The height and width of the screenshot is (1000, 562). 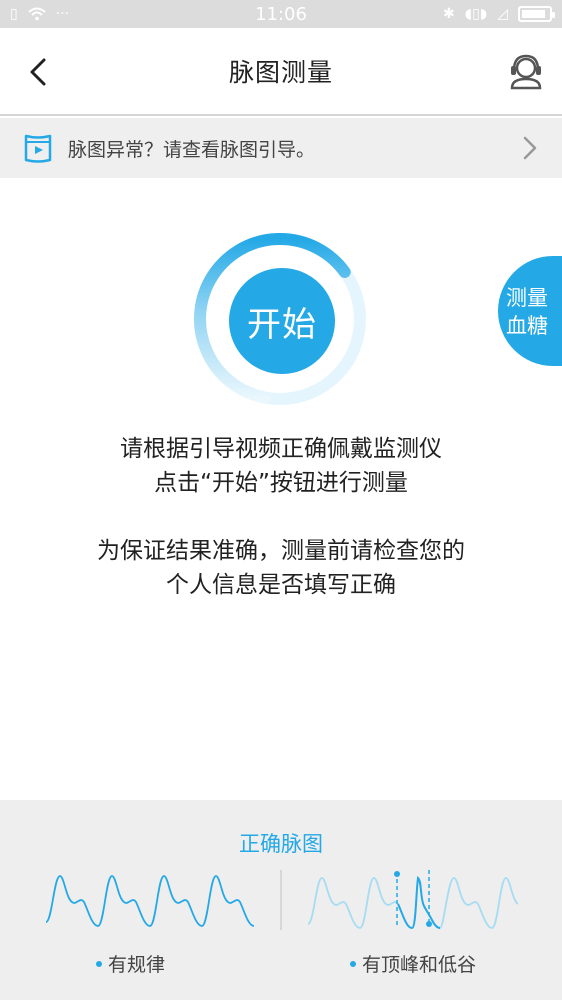 I want to click on instruction-gap, so click(x=281, y=517).